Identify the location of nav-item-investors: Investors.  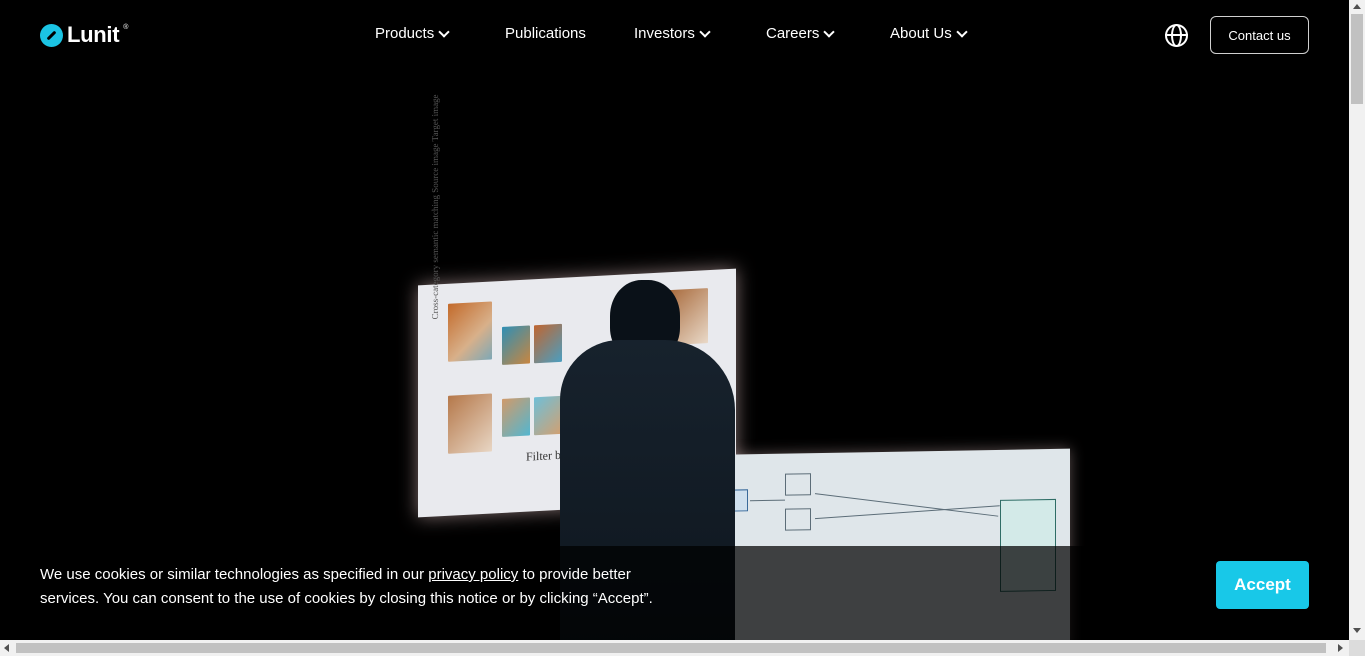
(672, 33).